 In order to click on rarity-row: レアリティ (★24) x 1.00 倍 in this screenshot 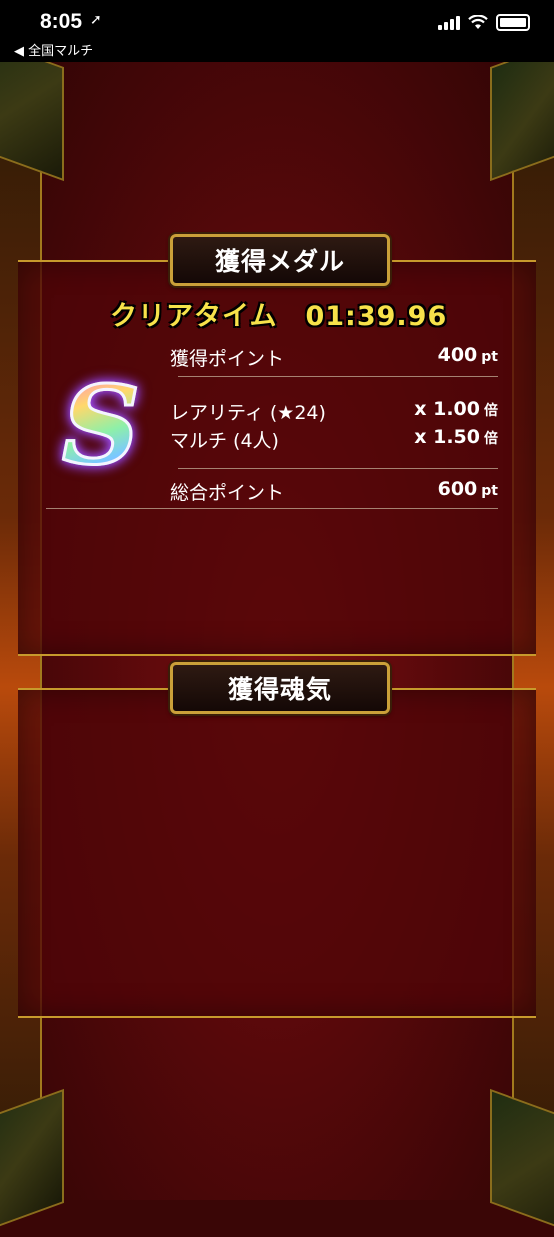, I will do `click(334, 411)`.